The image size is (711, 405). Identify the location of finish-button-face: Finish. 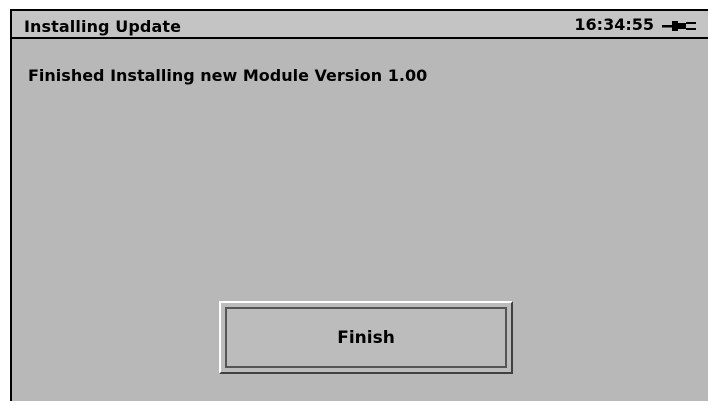
(366, 337).